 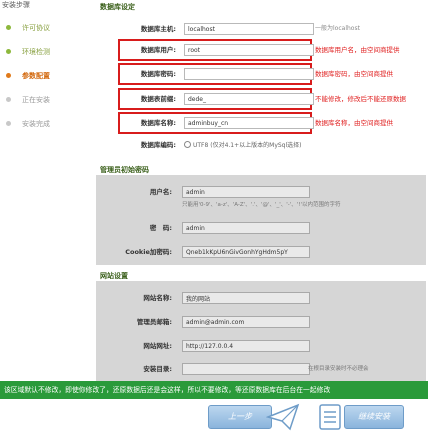 I want to click on site-url-label: 网站网址:, so click(x=157, y=346).